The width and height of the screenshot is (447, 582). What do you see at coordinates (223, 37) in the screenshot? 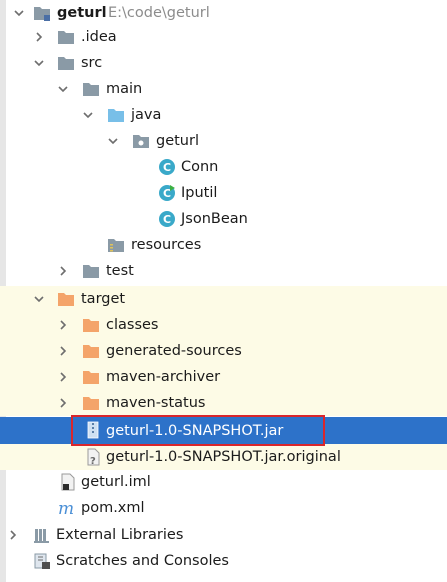
I see `tree-row-idea: .idea` at bounding box center [223, 37].